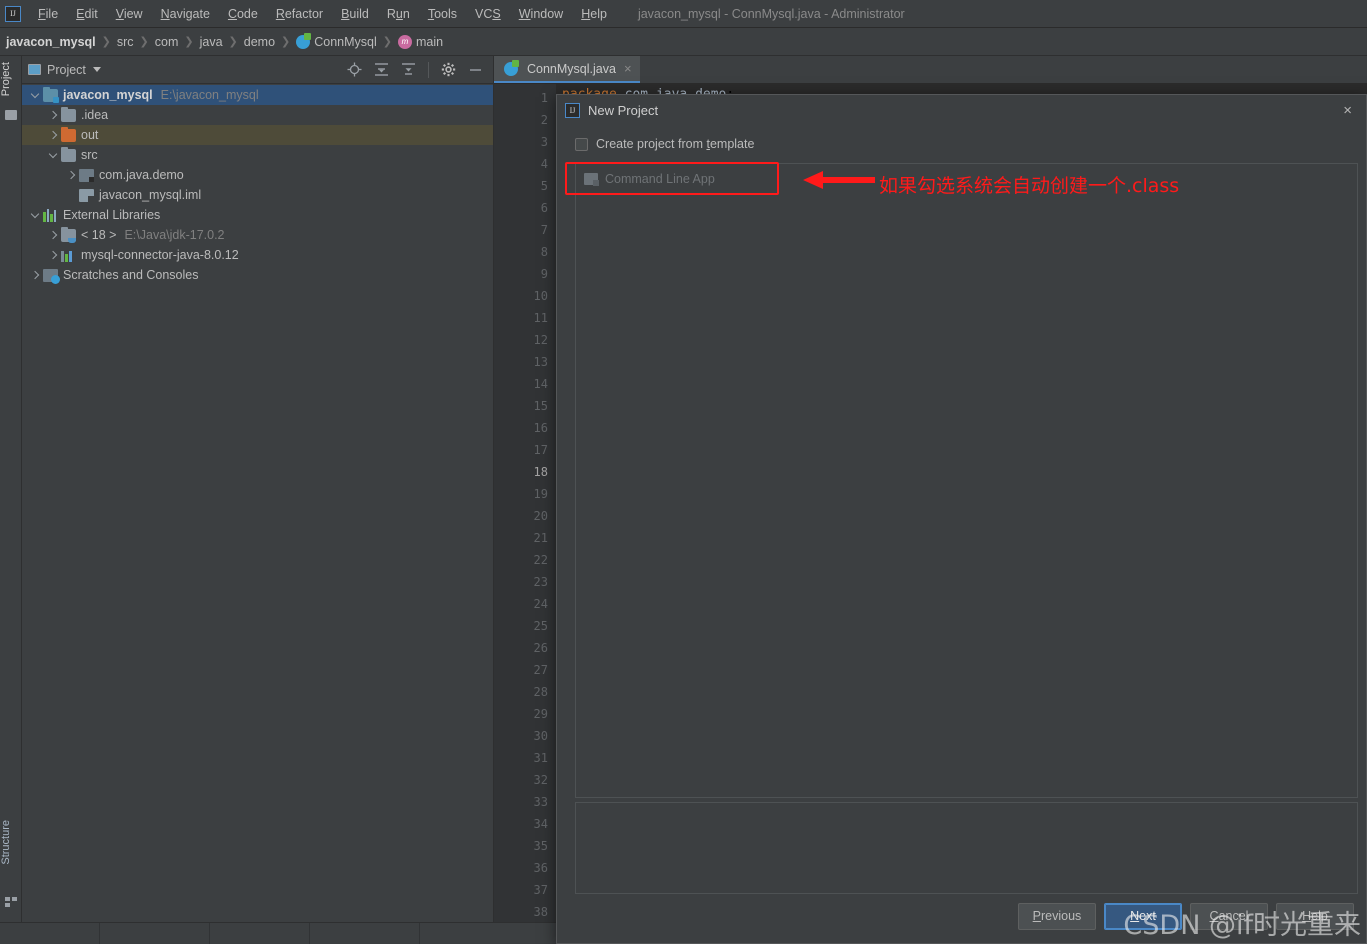 This screenshot has height=944, width=1367. I want to click on line-number: 23, so click(540, 582).